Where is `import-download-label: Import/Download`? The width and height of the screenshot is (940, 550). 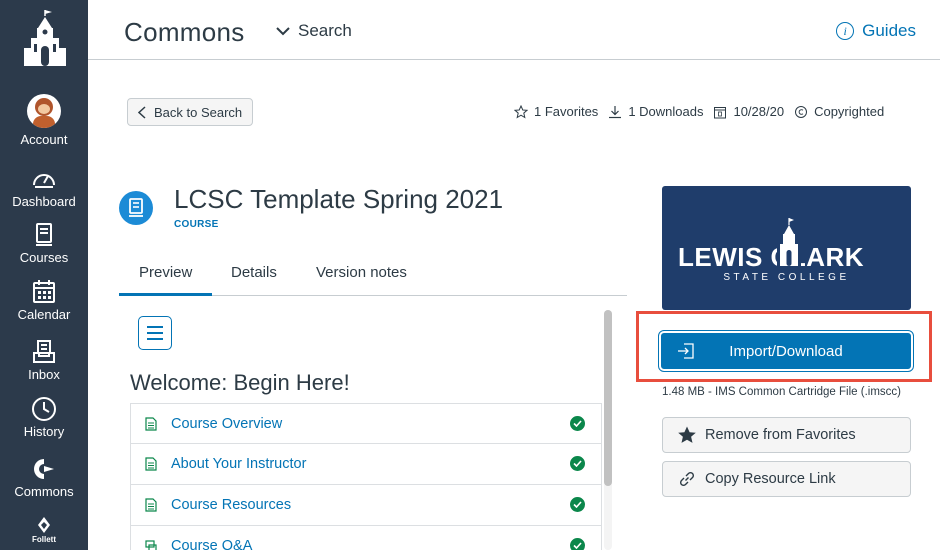
import-download-label: Import/Download is located at coordinates (786, 351).